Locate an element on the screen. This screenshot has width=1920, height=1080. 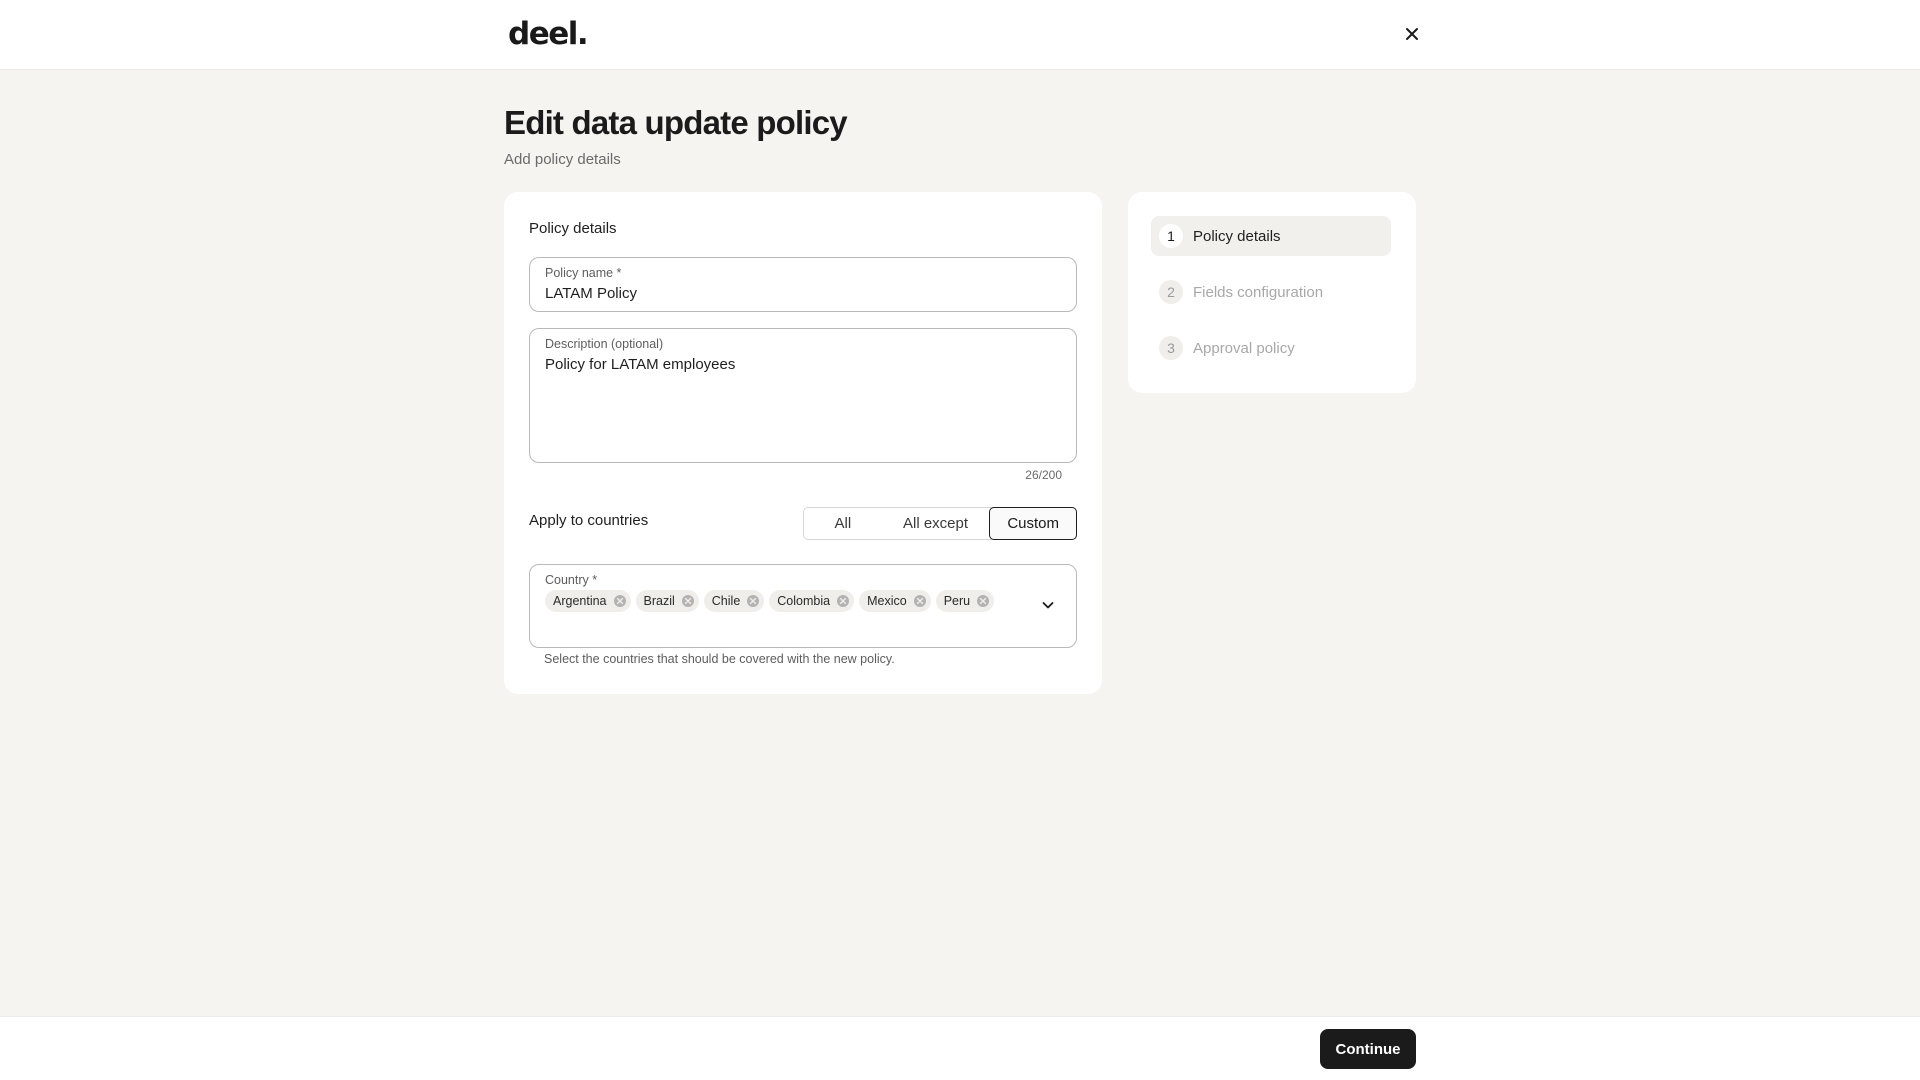
deel-logo: deel. is located at coordinates (548, 34).